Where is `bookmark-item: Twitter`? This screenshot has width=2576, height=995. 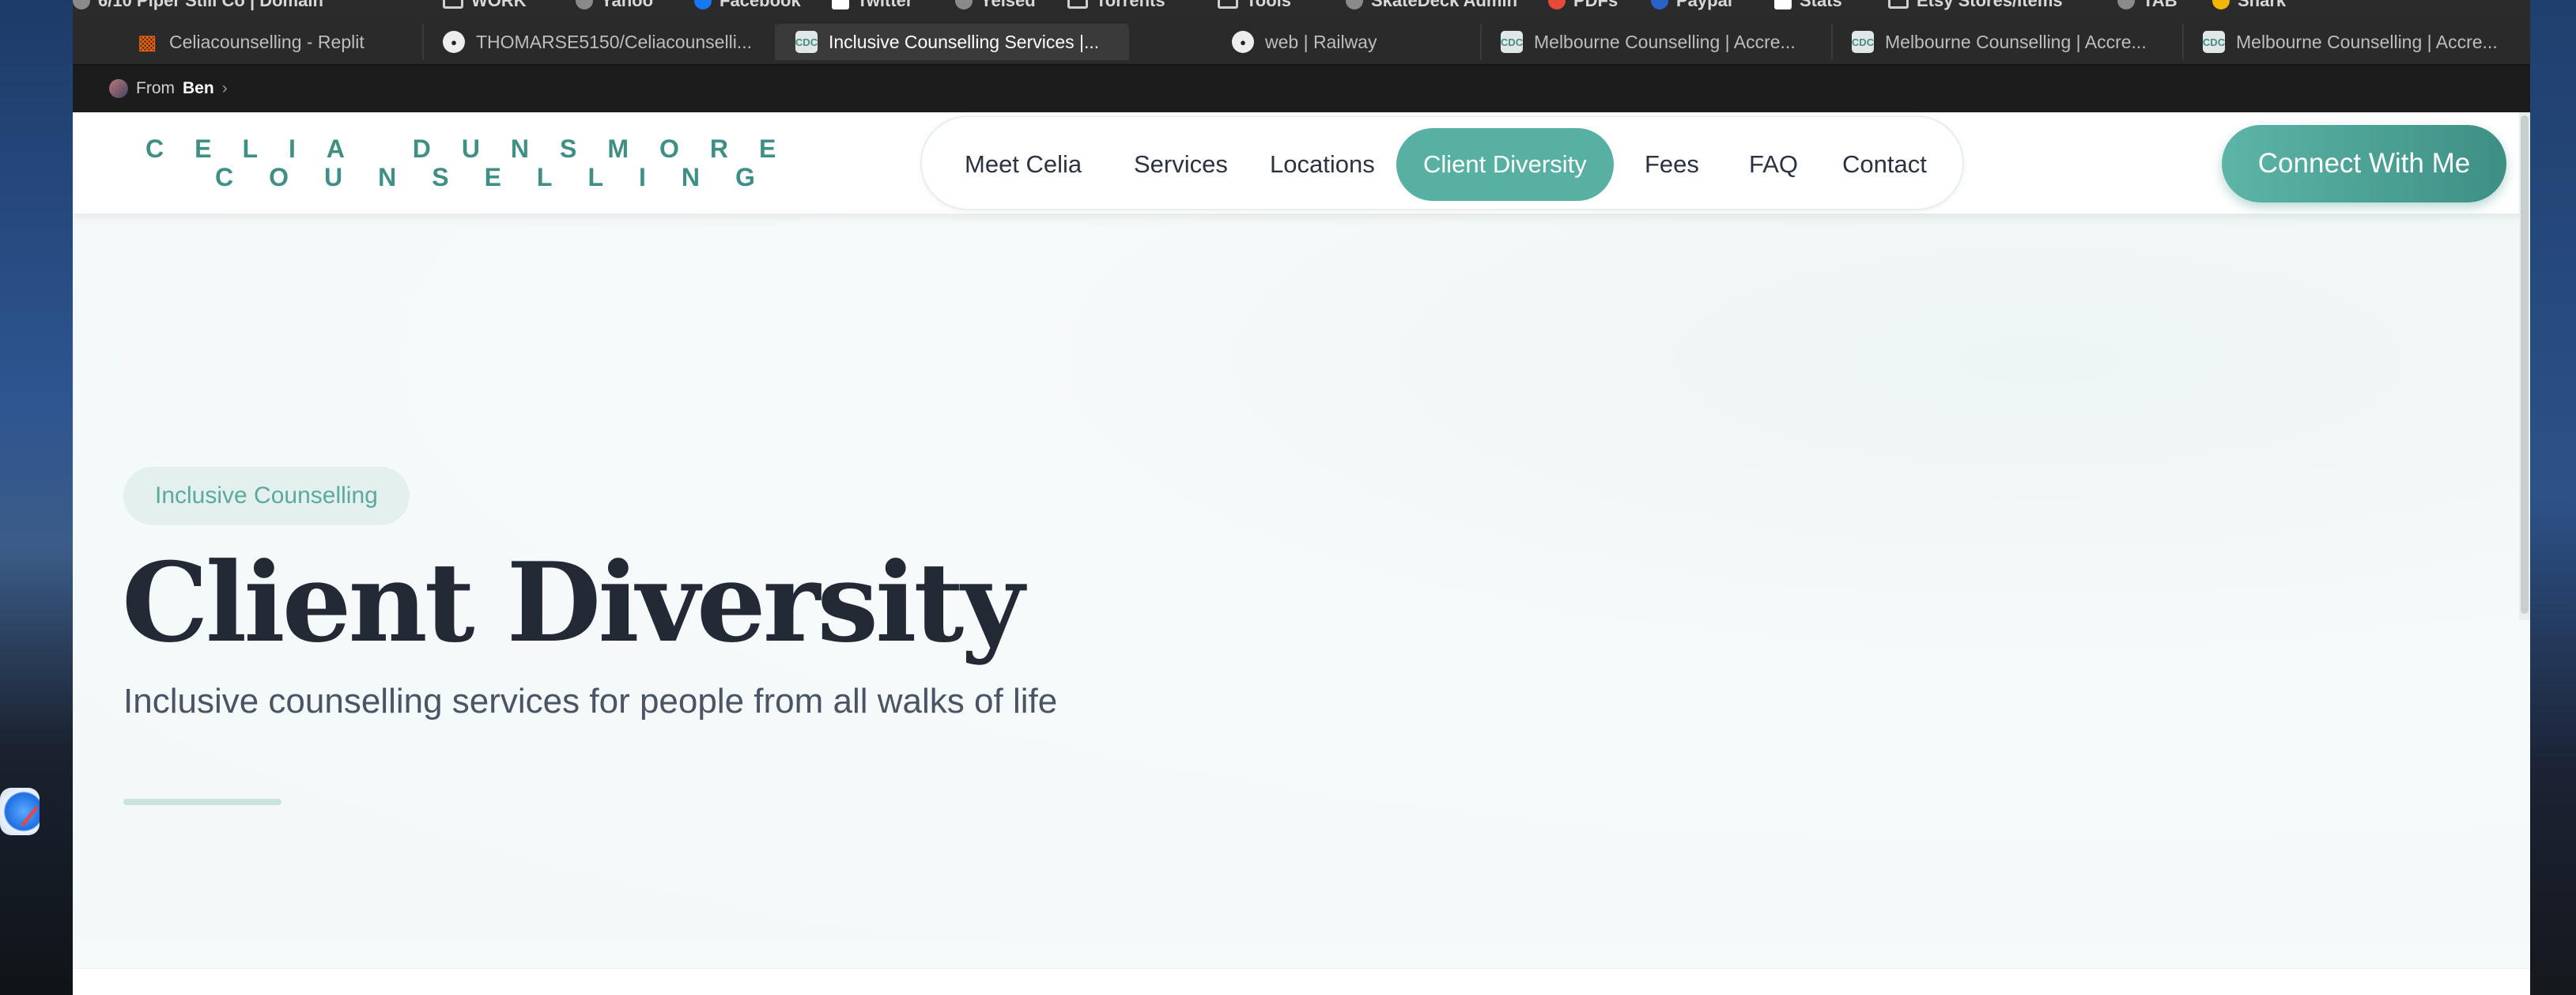 bookmark-item: Twitter is located at coordinates (872, 5).